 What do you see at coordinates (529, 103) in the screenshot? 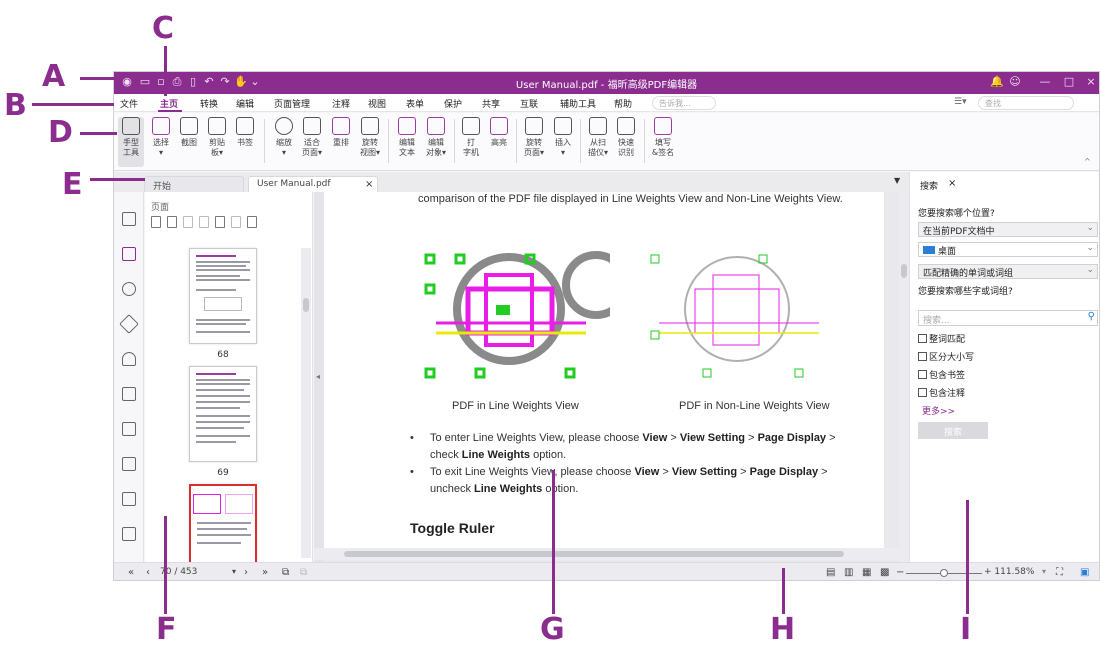
I see `menu-connect: 互联` at bounding box center [529, 103].